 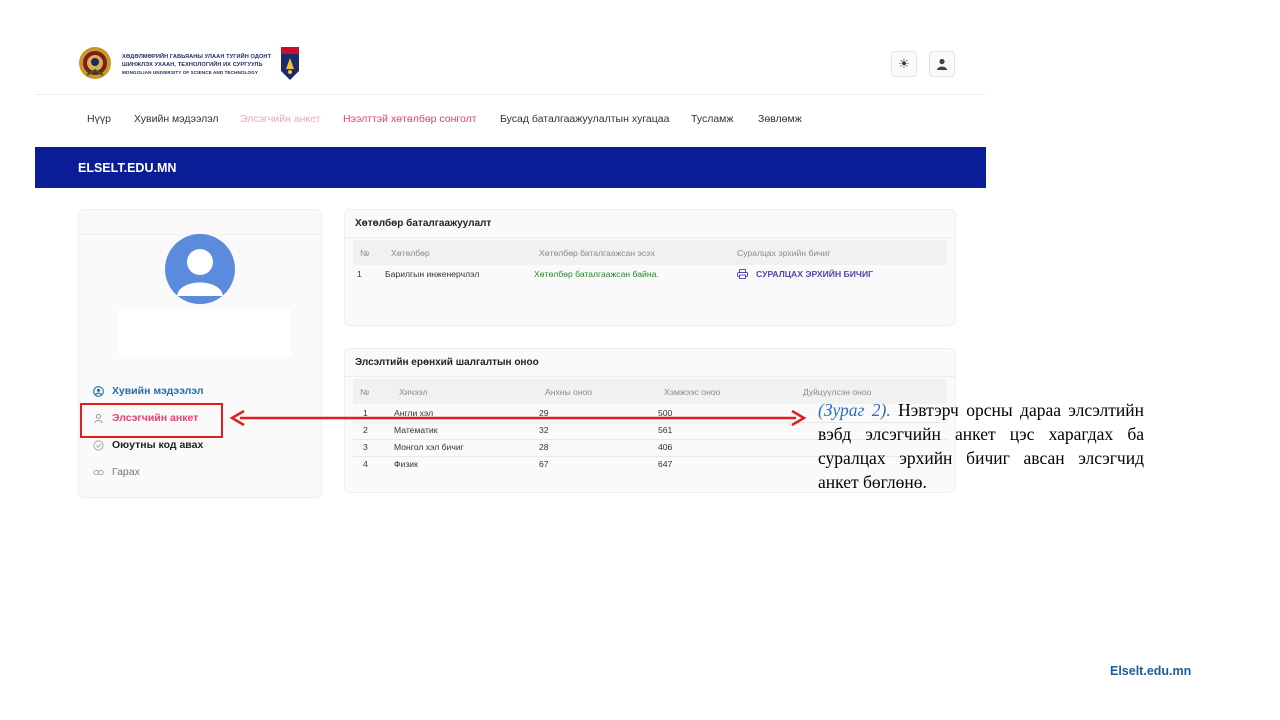 I want to click on cell-no: 3, so click(x=365, y=447).